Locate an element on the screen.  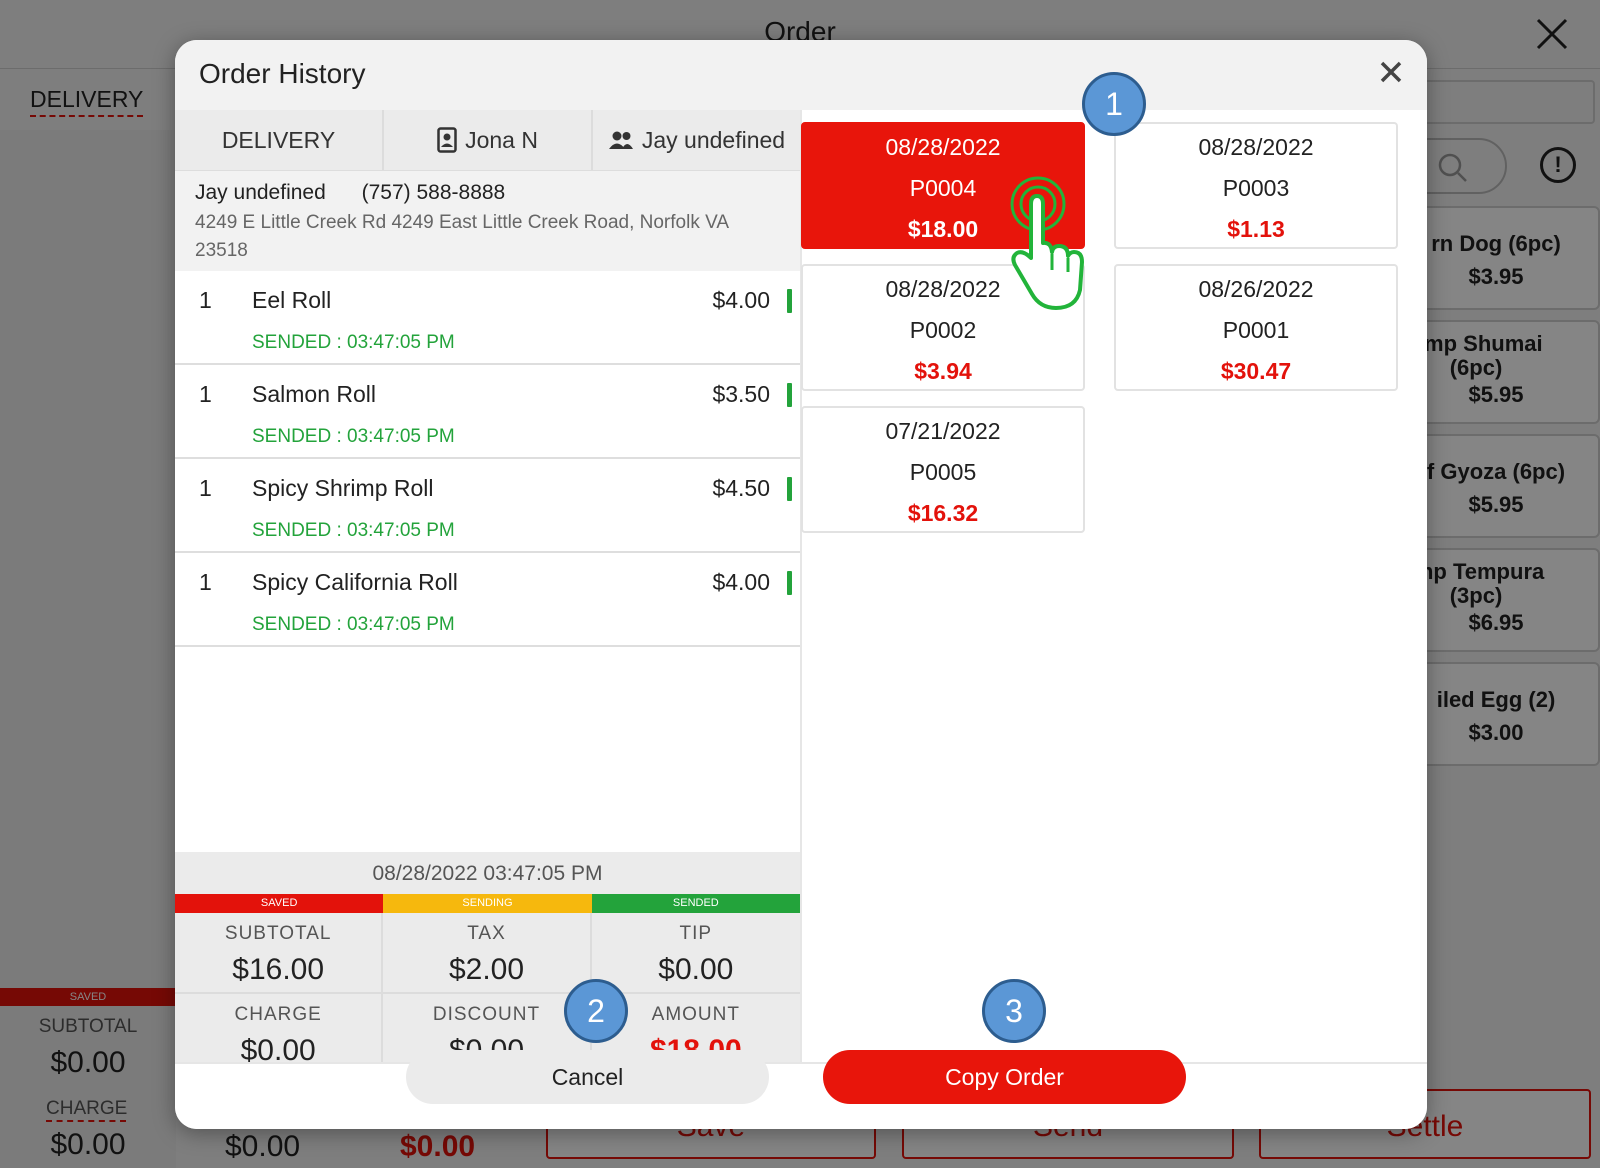
order-type-label: DELIVERY is located at coordinates (278, 139).